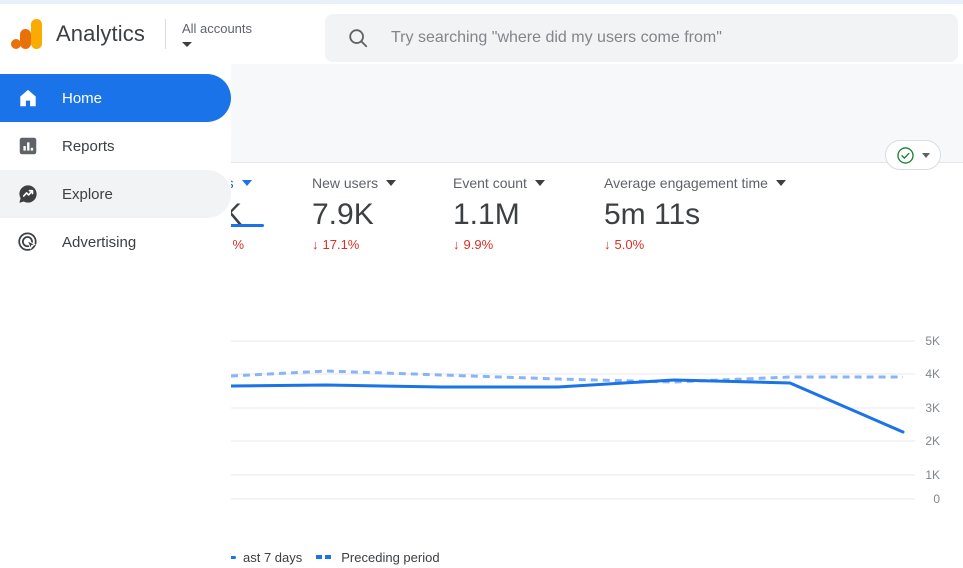 The image size is (963, 568). What do you see at coordinates (686, 183) in the screenshot?
I see `metric-label: Average engagement time` at bounding box center [686, 183].